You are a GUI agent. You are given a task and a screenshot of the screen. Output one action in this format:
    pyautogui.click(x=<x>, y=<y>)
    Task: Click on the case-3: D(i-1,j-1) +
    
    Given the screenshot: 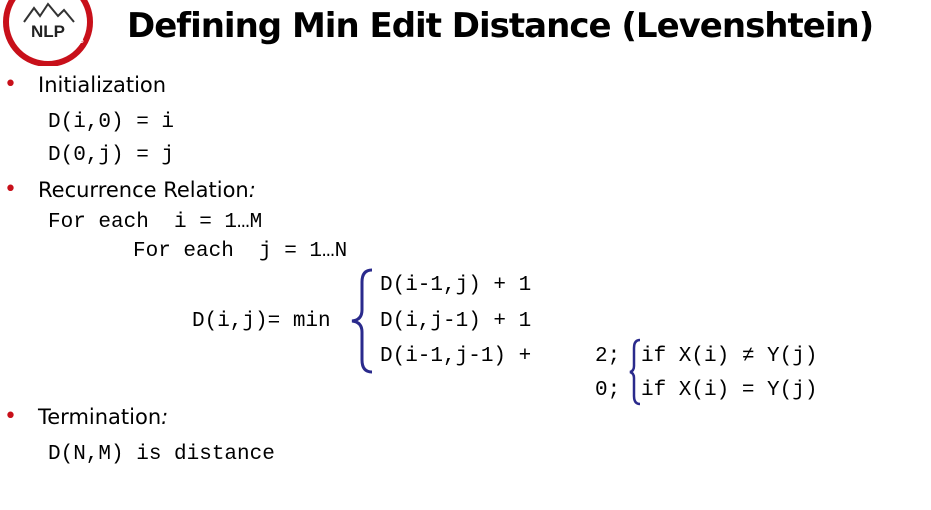 What is the action you would take?
    pyautogui.click(x=456, y=356)
    